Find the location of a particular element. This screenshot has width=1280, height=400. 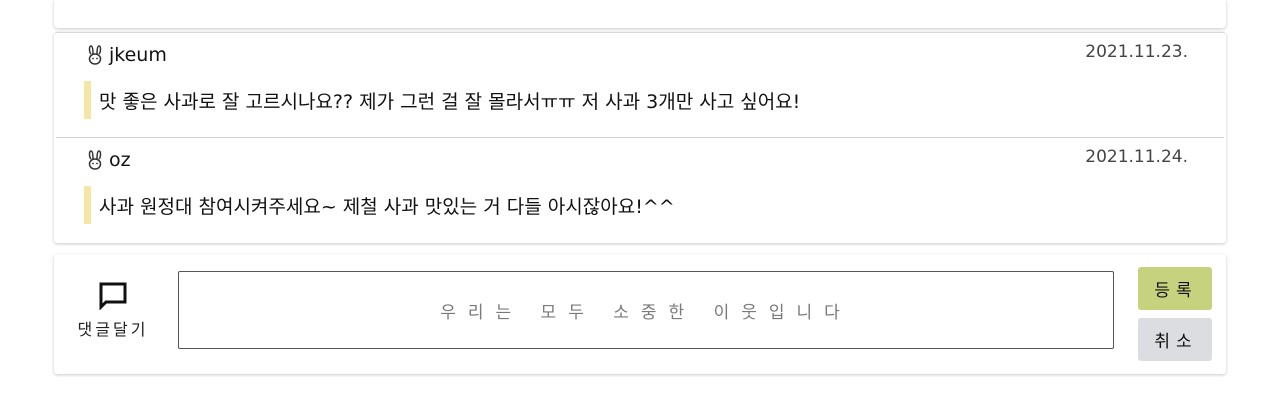

speech-bubble-icon is located at coordinates (113, 296).